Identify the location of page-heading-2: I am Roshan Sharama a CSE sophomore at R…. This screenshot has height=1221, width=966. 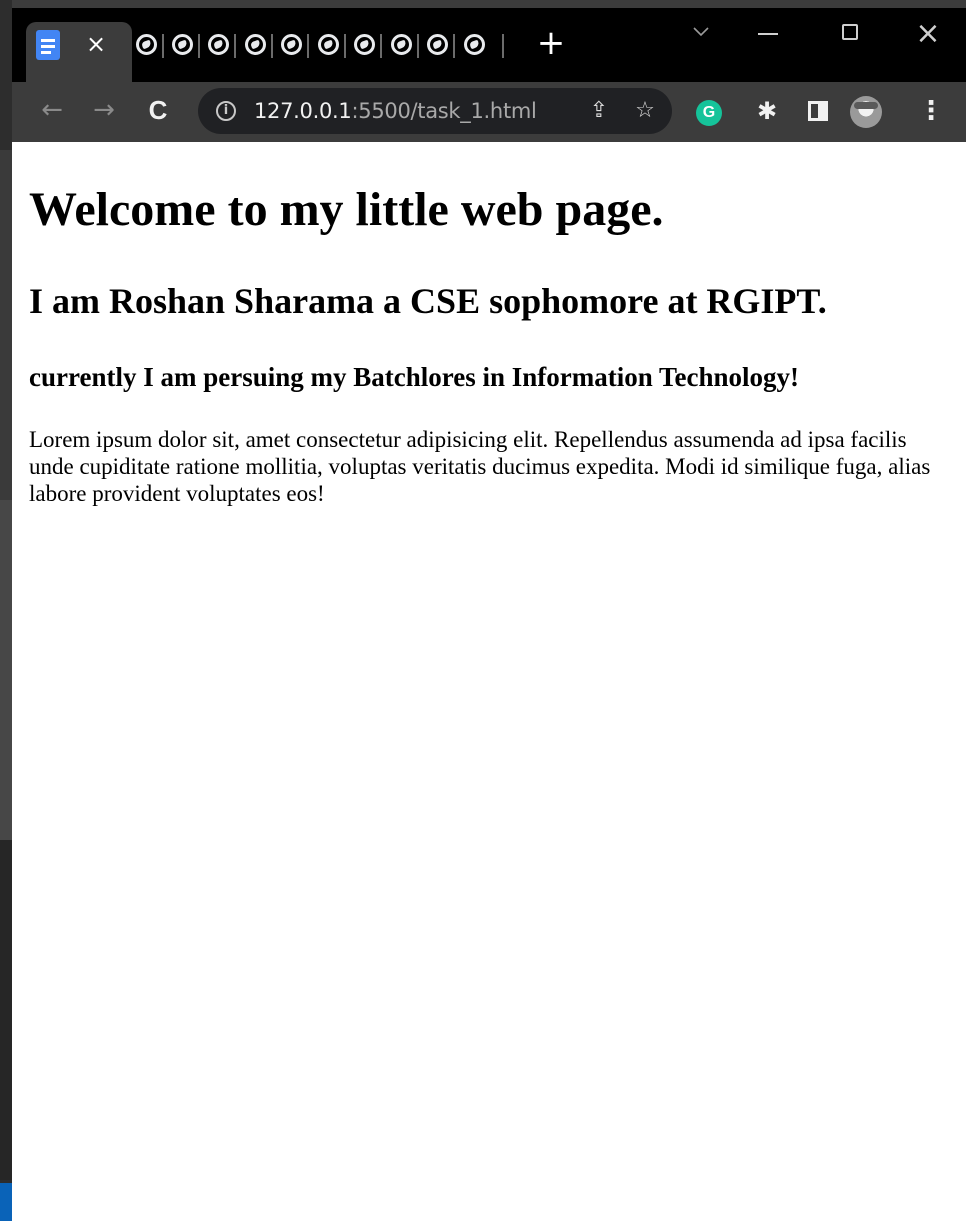
(428, 301).